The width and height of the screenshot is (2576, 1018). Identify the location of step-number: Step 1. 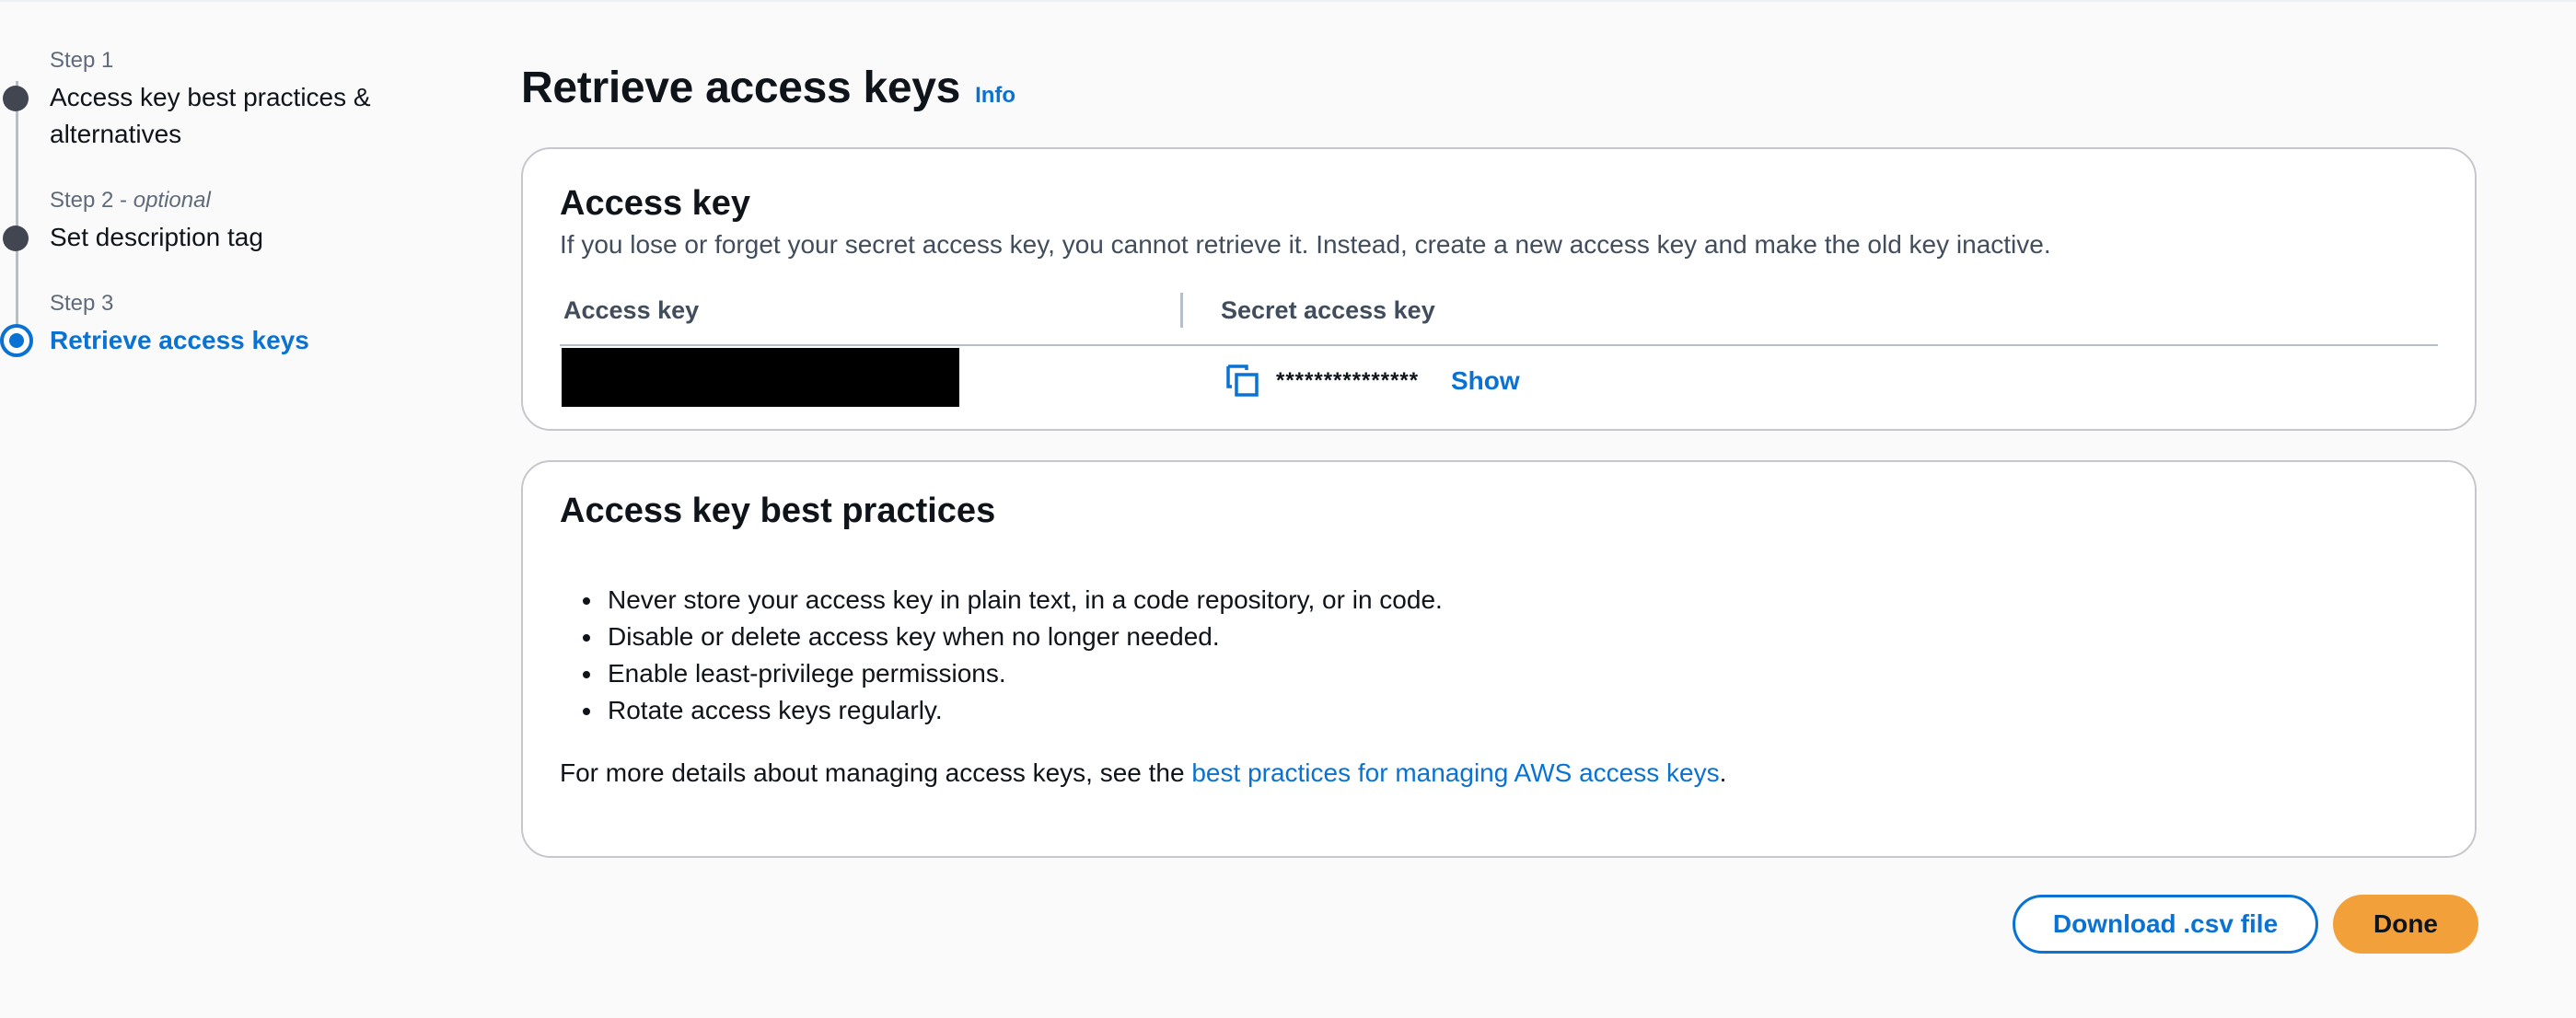
(82, 60).